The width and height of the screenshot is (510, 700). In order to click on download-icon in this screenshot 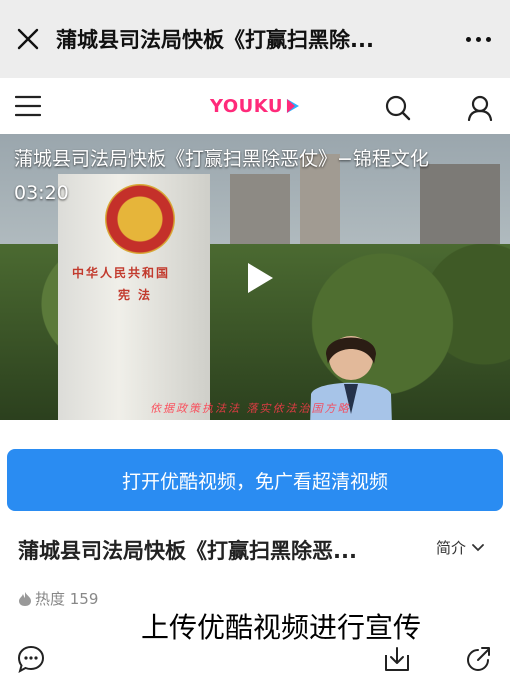, I will do `click(397, 659)`.